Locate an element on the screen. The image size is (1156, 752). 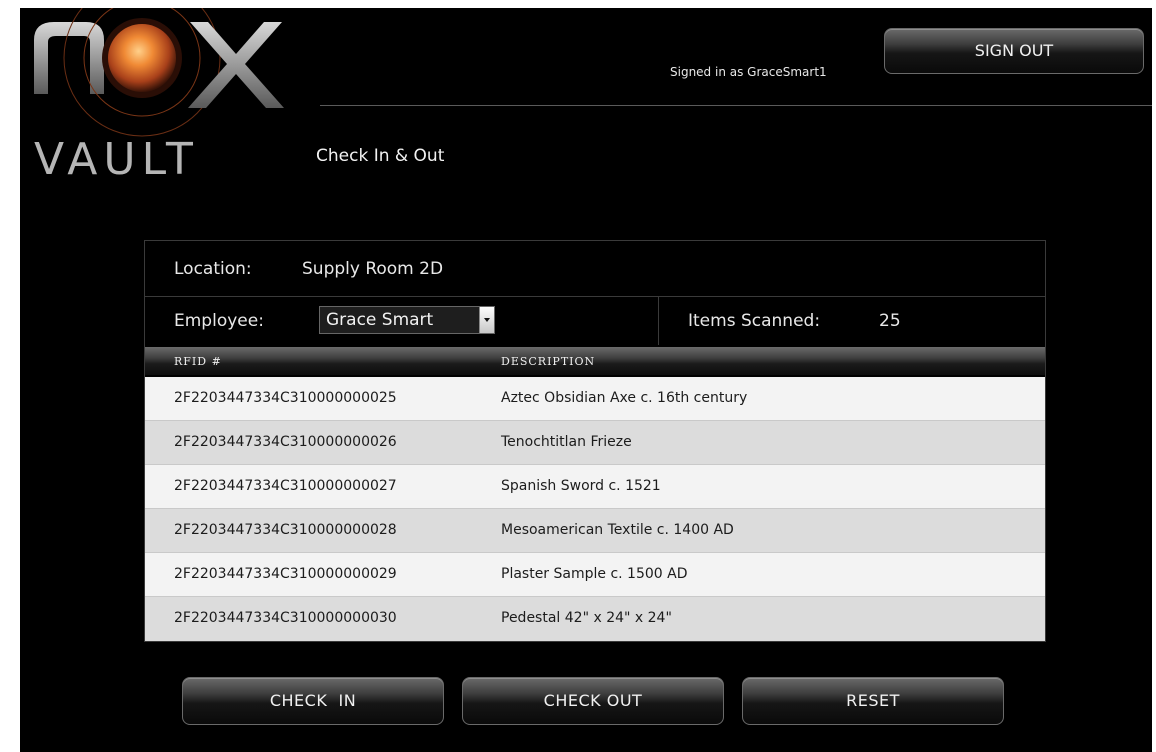
rfid-cell: 2F2203447334C310000000028 is located at coordinates (285, 530).